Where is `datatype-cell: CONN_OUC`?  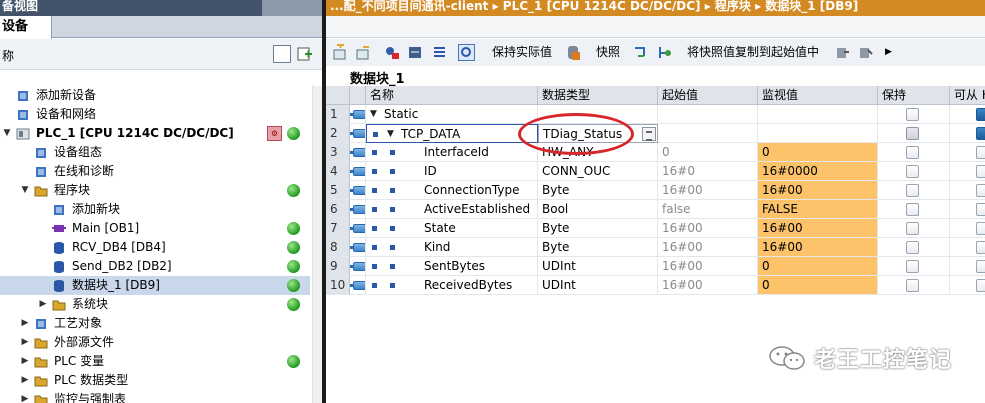 datatype-cell: CONN_OUC is located at coordinates (598, 171).